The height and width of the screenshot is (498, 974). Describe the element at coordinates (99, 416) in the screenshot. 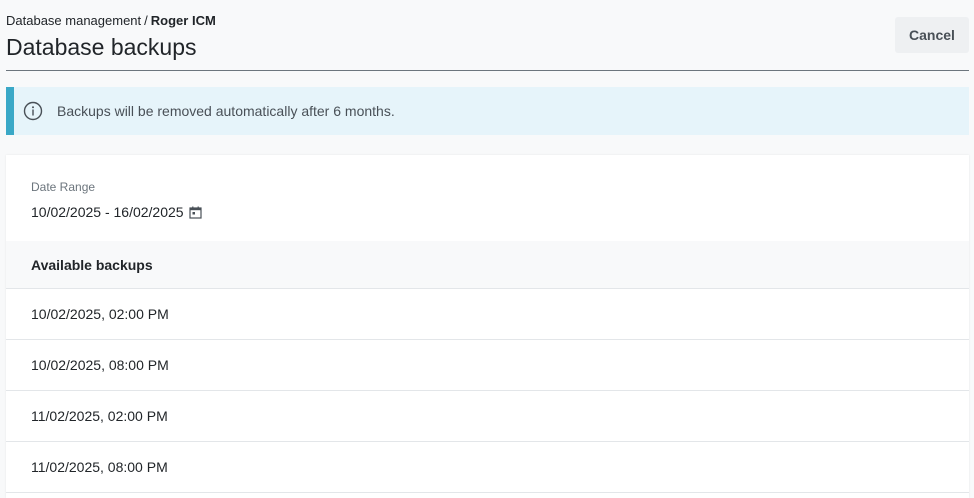

I see `backup-timestamp: 11/02/2025, 02:00 PM` at that location.